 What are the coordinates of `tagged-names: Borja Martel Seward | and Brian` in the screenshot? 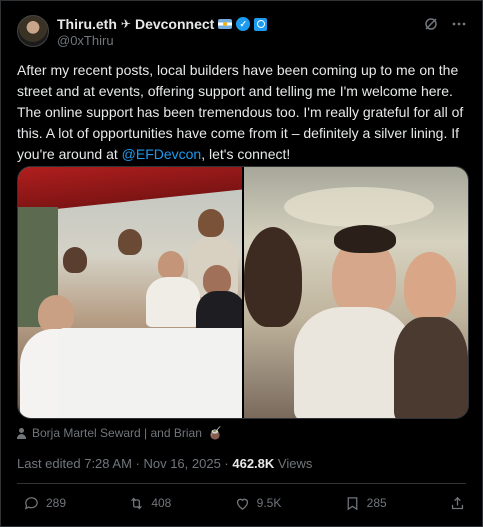 It's located at (117, 433).